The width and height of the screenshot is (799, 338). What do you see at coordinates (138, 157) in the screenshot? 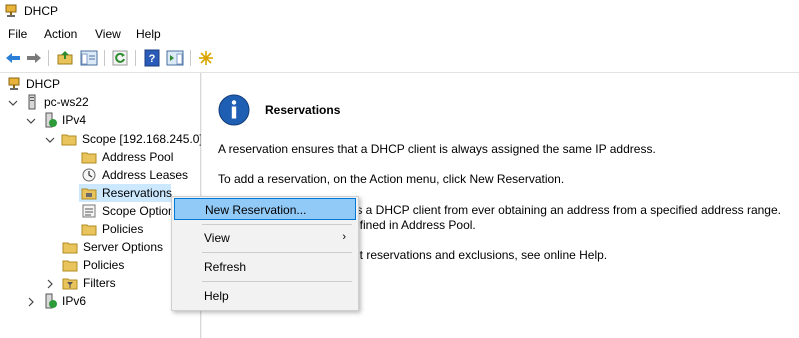
I see `tree-label: Address Pool` at bounding box center [138, 157].